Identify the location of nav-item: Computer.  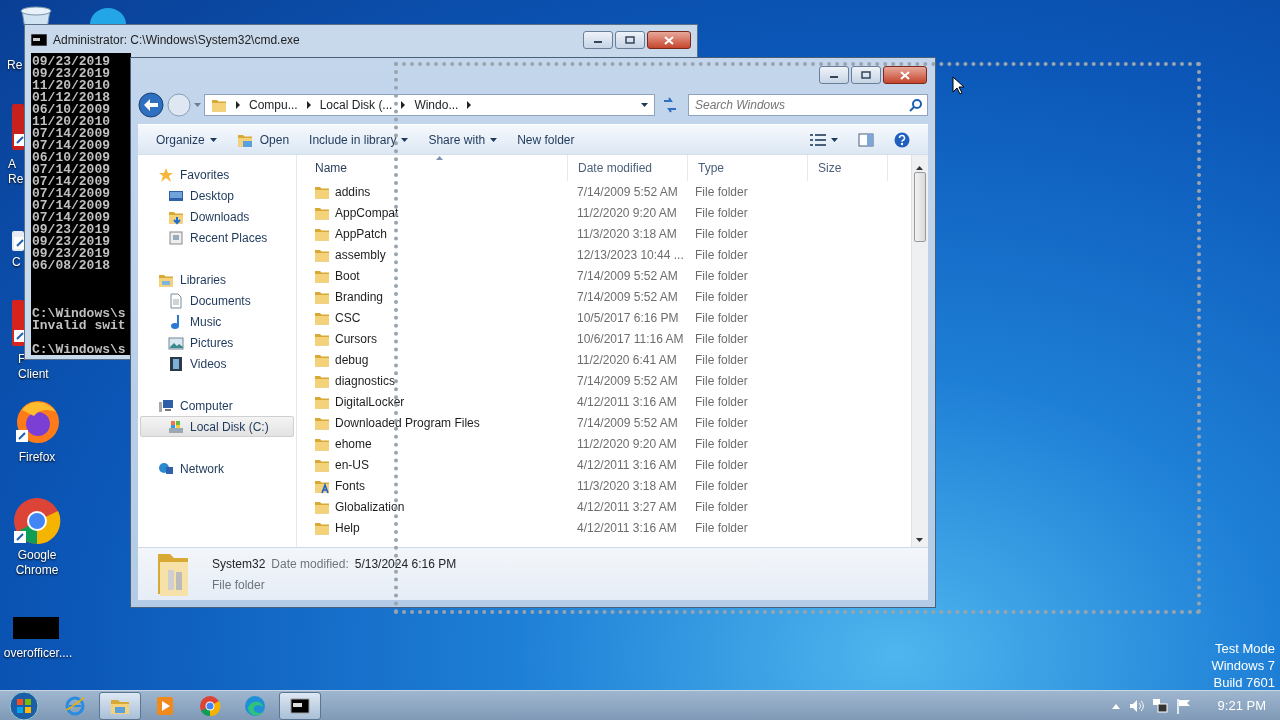
(217, 405).